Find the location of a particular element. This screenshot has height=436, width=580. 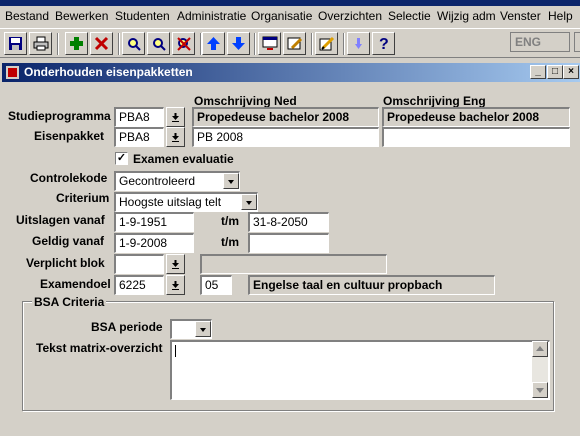

studieprogramma-lookup-button is located at coordinates (175, 117).